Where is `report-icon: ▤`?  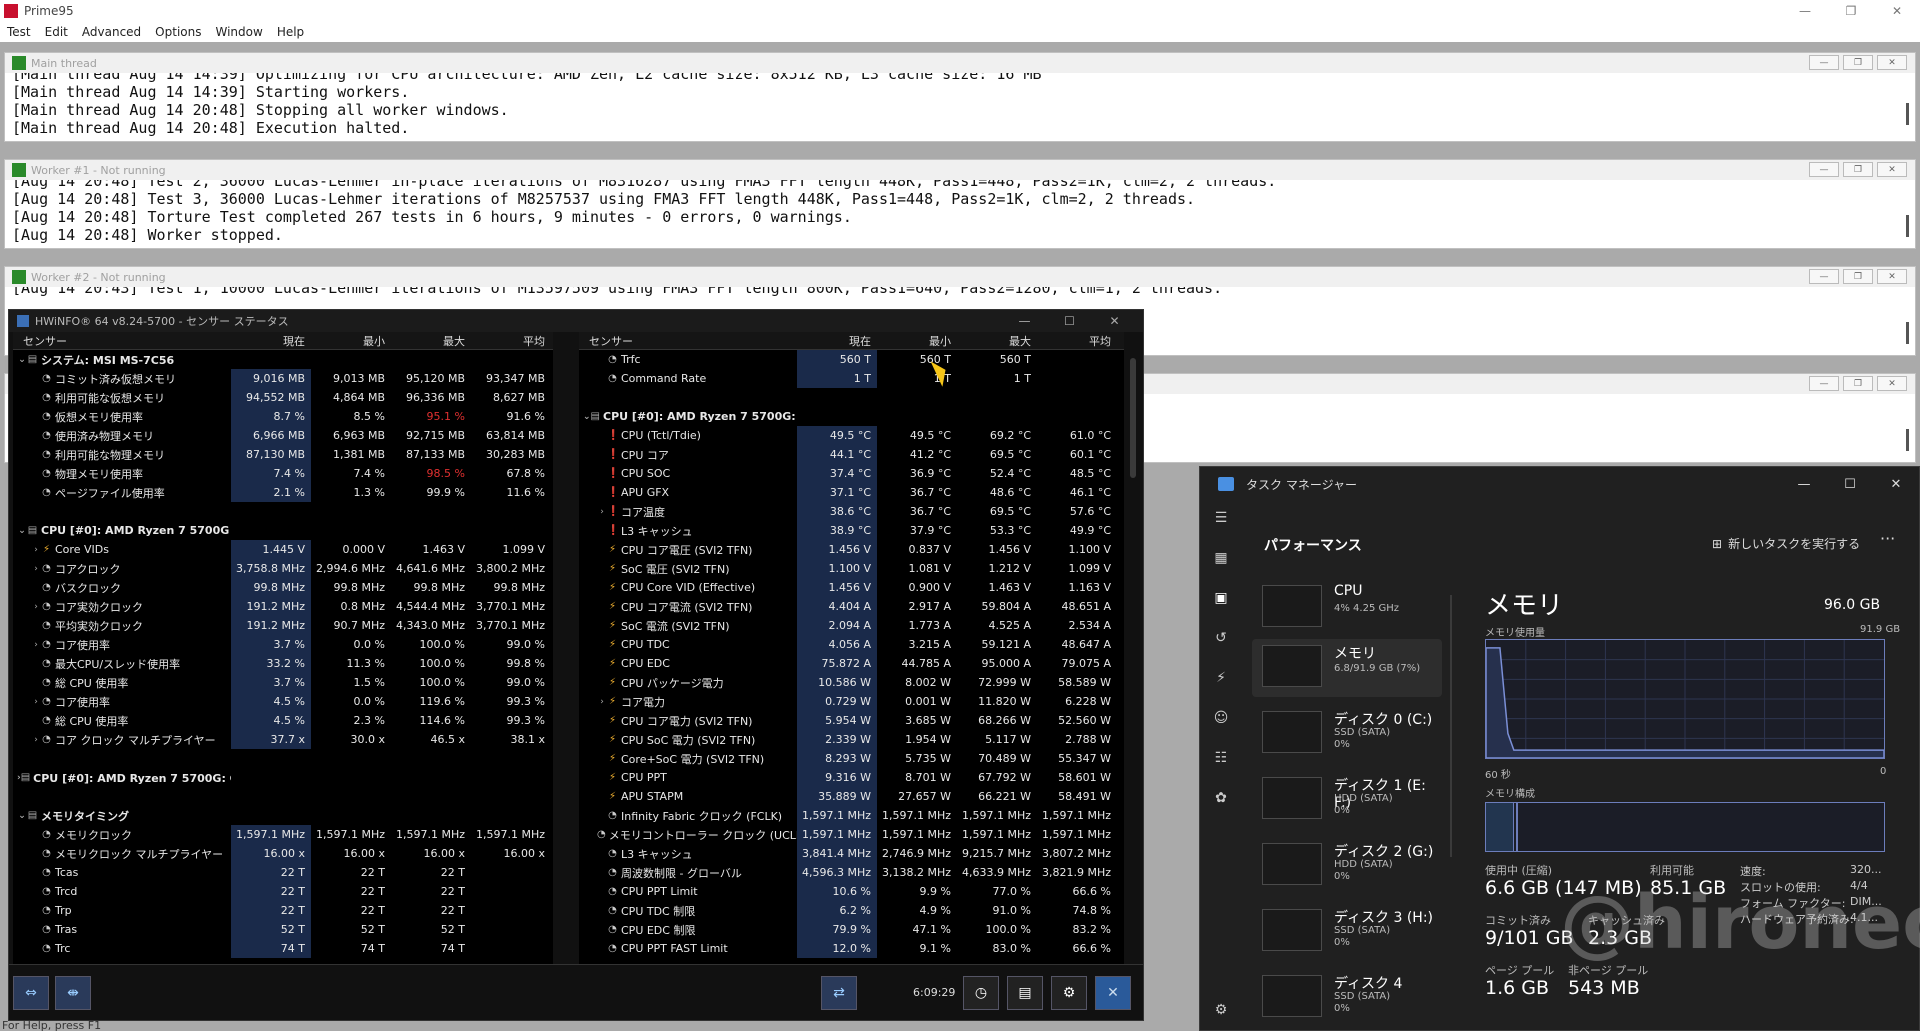
report-icon: ▤ is located at coordinates (1025, 993).